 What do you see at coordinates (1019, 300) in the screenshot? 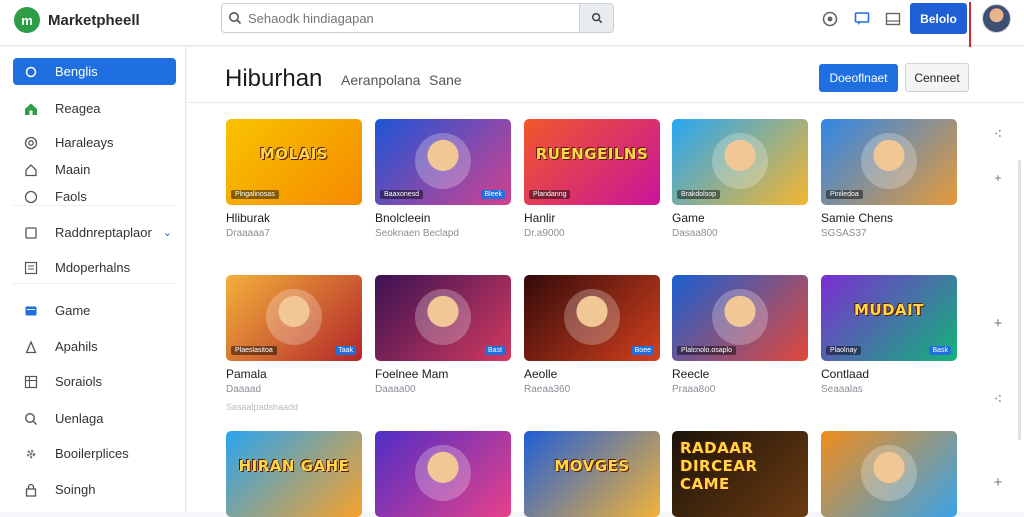
I see `vertical-scrollbar` at bounding box center [1019, 300].